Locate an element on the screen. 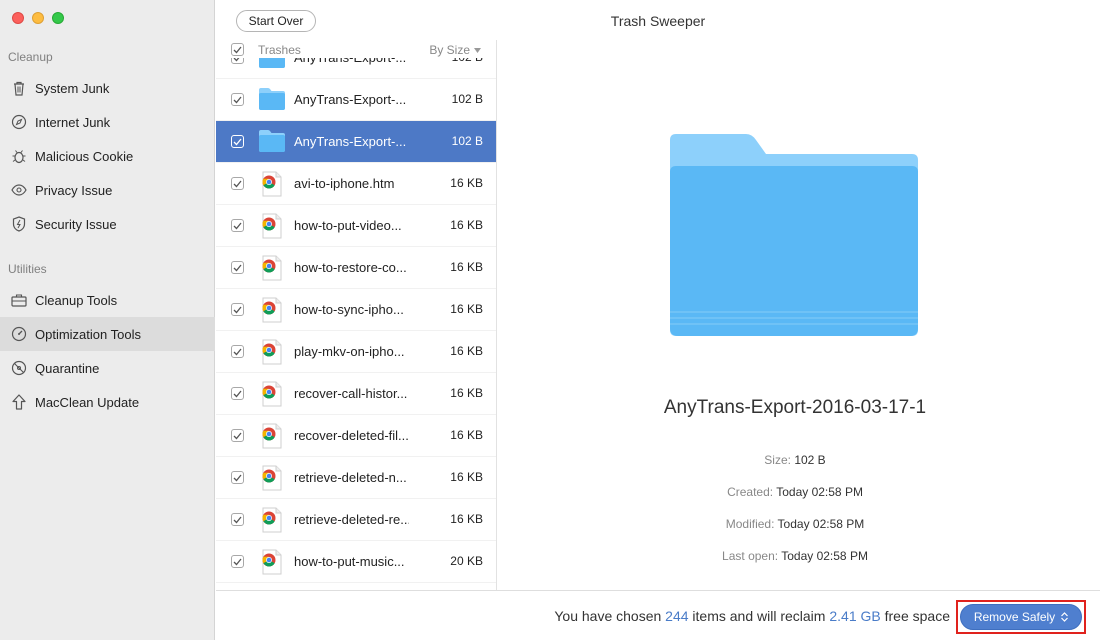 The image size is (1100, 640). compass-icon is located at coordinates (19, 122).